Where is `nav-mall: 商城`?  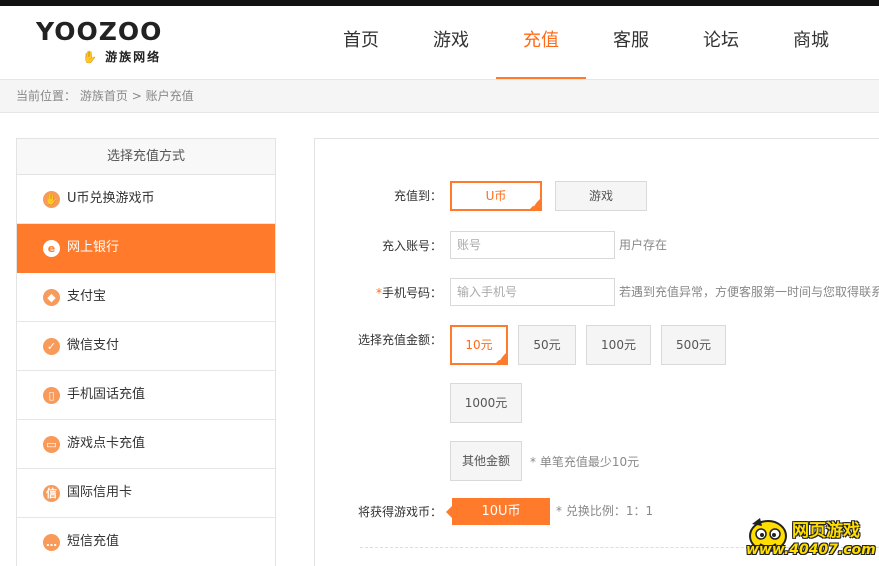
nav-mall: 商城 is located at coordinates (811, 42).